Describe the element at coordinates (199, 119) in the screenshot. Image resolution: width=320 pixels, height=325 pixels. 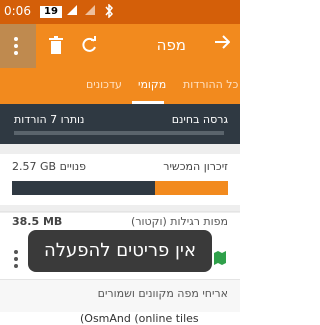
I see `version-label: גרסה בחינם` at that location.